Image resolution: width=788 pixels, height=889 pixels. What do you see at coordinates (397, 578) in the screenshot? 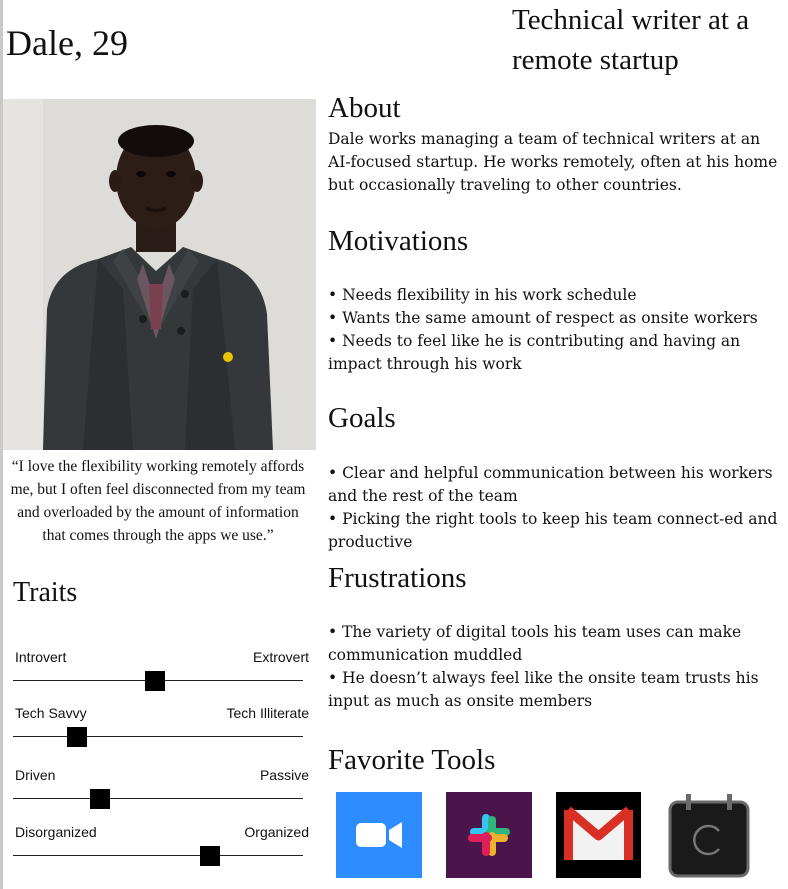
I see `frustrations-title: Frustrations` at bounding box center [397, 578].